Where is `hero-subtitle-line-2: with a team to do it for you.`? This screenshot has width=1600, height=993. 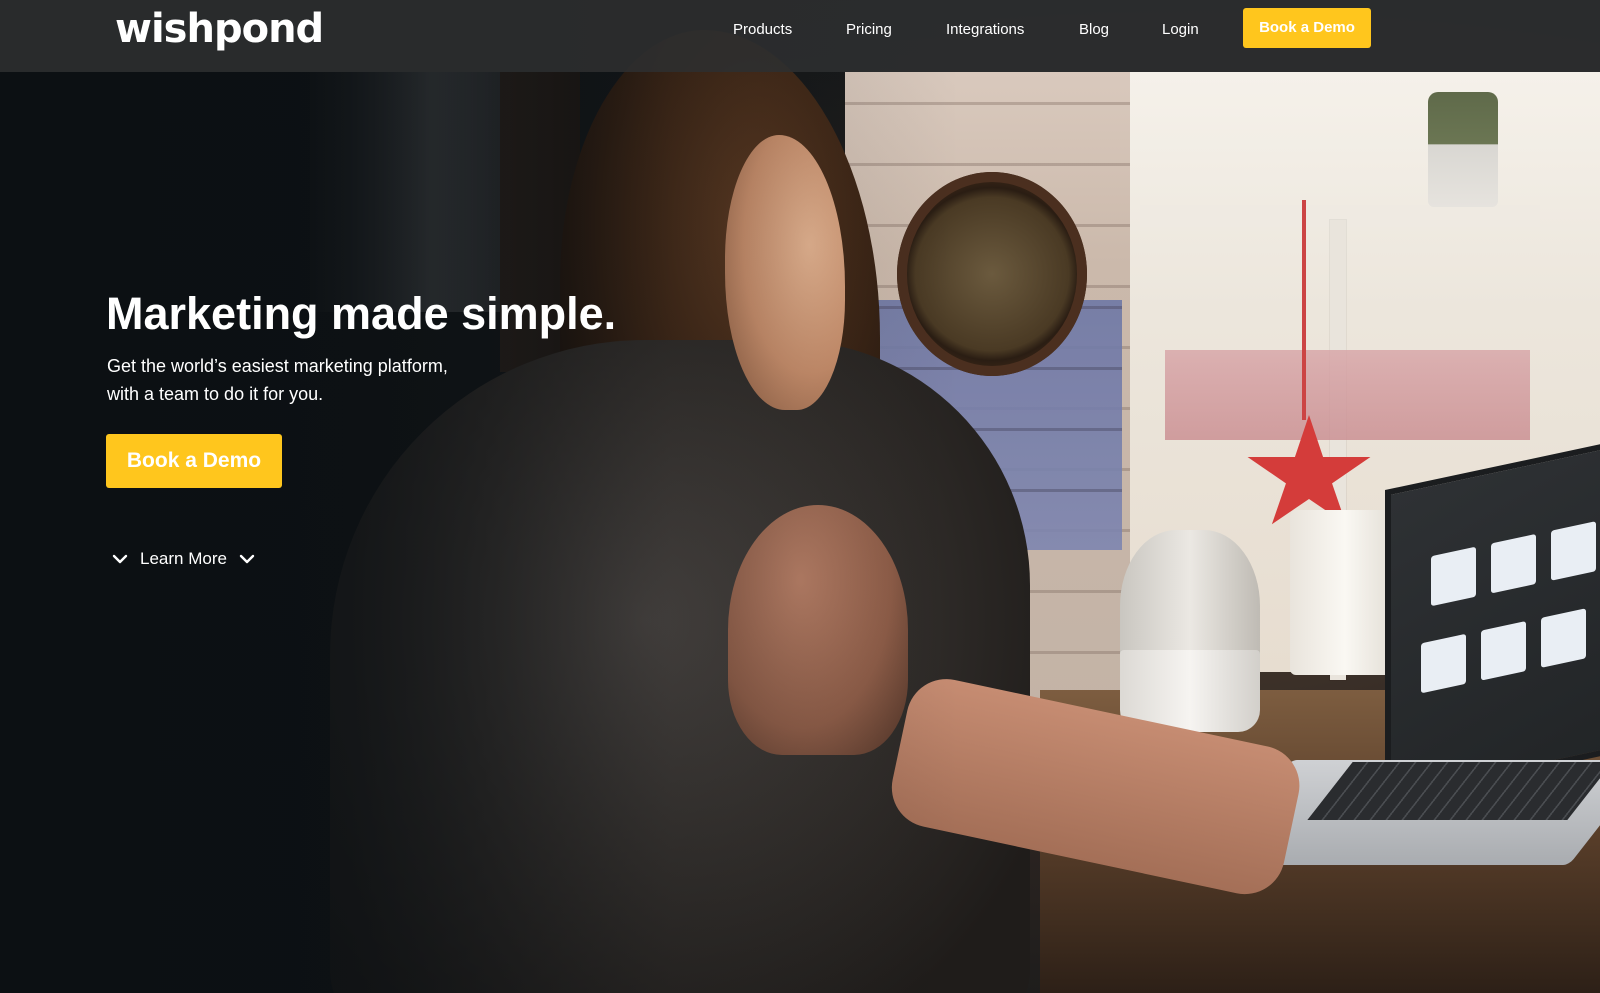 hero-subtitle-line-2: with a team to do it for you. is located at coordinates (215, 394).